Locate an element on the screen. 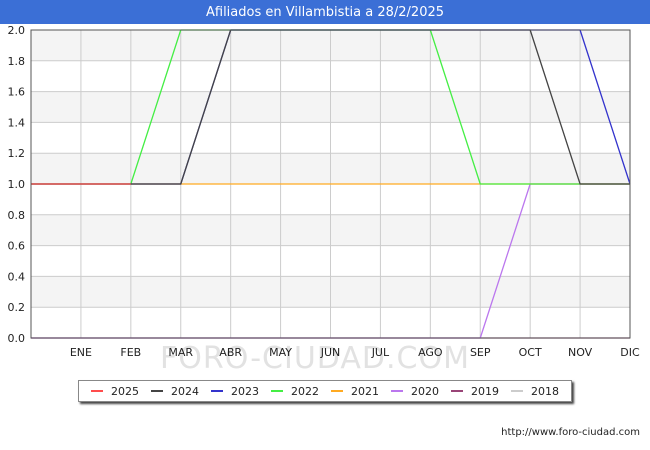 The width and height of the screenshot is (650, 450). x-tick-label: MAR is located at coordinates (180, 352).